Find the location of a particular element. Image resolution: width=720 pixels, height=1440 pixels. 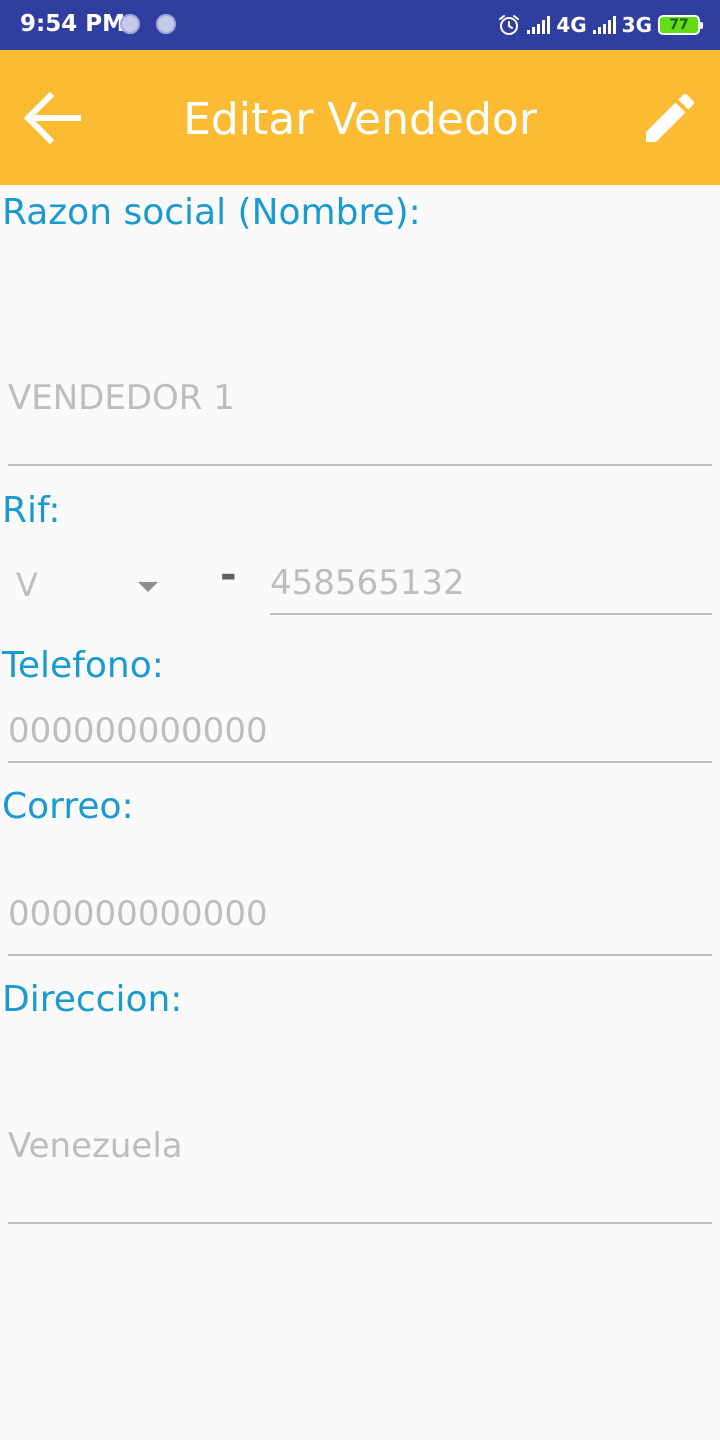

app-toolbar: Editar Vendedor is located at coordinates (360, 117).